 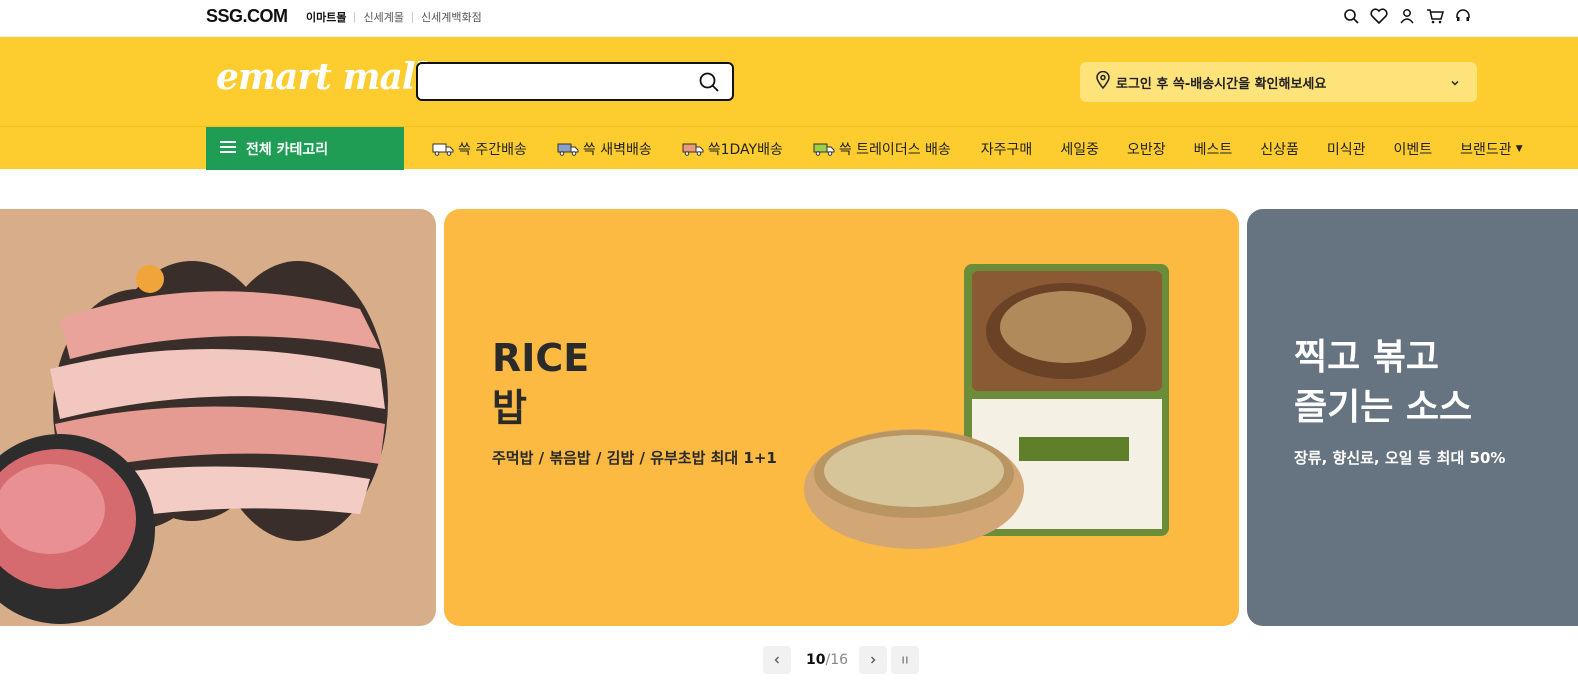 What do you see at coordinates (541, 358) in the screenshot?
I see `banner-title-line1: RICE` at bounding box center [541, 358].